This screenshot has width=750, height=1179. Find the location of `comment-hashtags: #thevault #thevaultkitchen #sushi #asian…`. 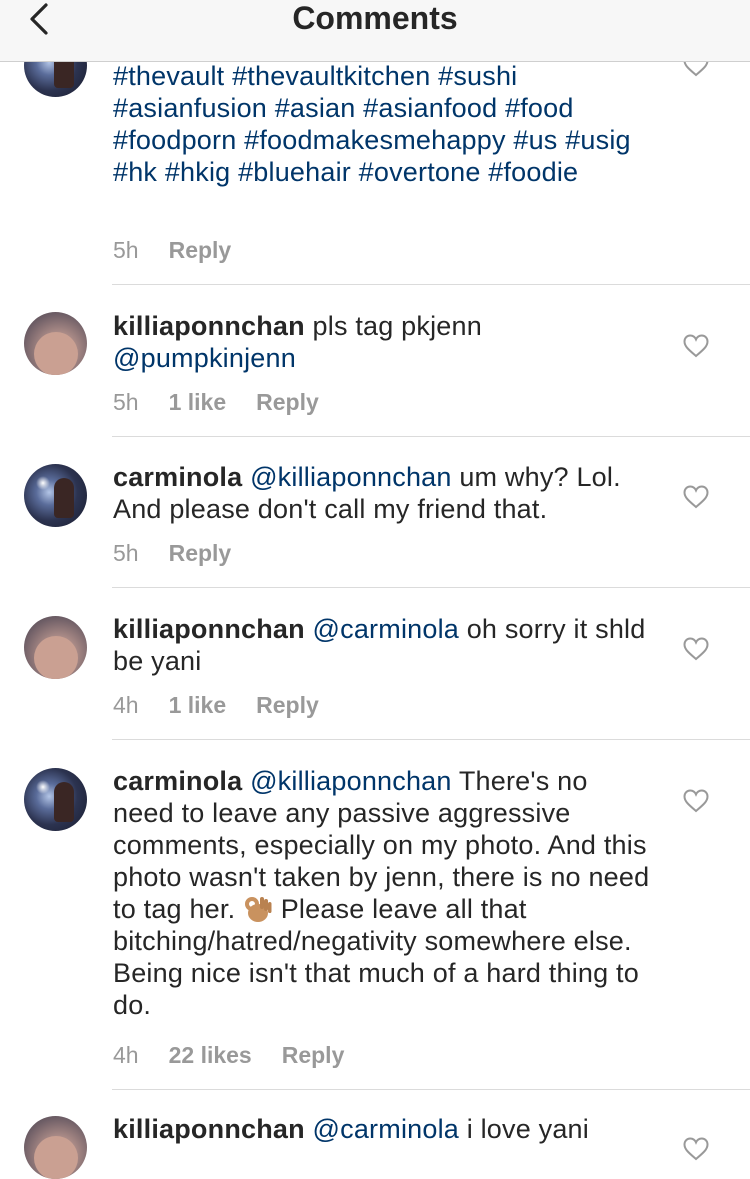

comment-hashtags: #thevault #thevaultkitchen #sushi #asian… is located at coordinates (383, 124).